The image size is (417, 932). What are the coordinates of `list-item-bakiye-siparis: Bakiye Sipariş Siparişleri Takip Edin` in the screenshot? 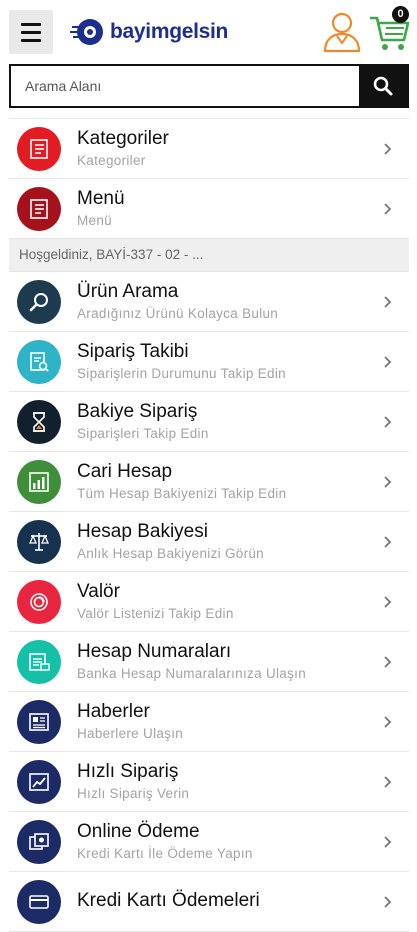 It's located at (209, 422).